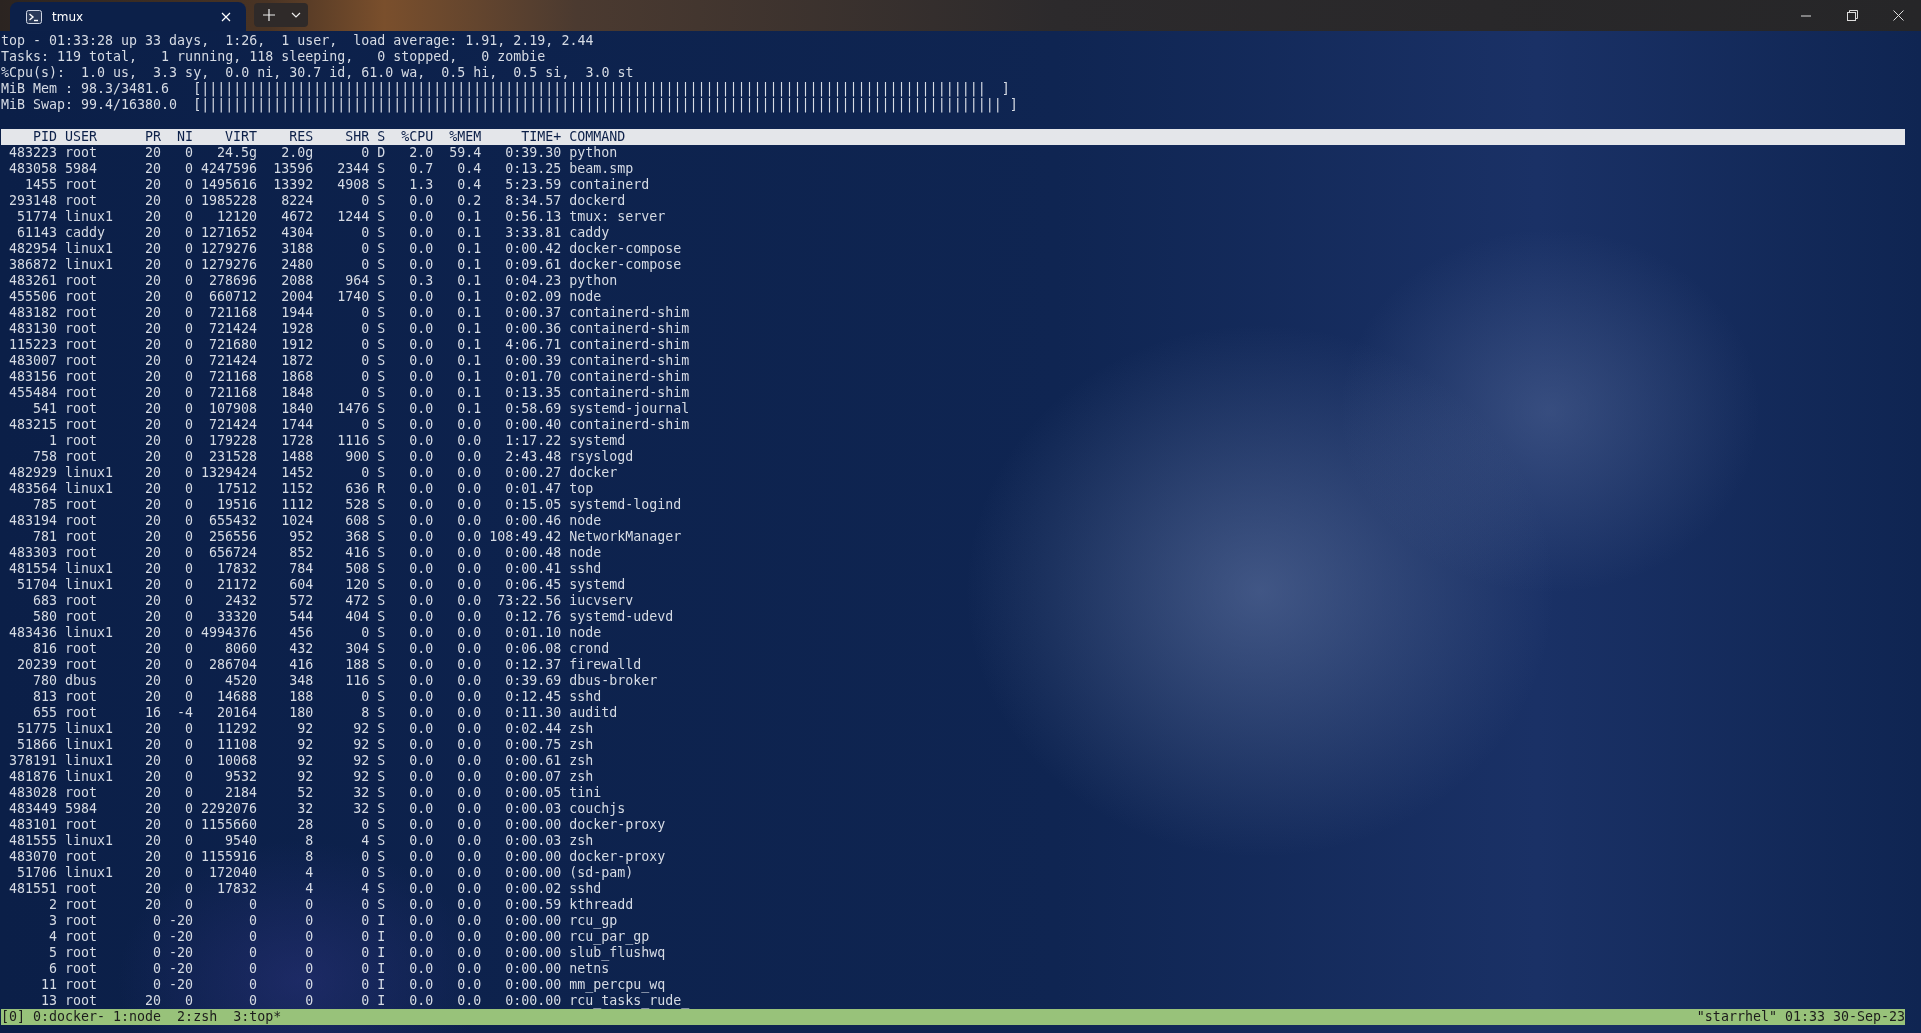 This screenshot has width=1921, height=1033. Describe the element at coordinates (525, 537) in the screenshot. I see `table-cell: 108:49.42` at that location.